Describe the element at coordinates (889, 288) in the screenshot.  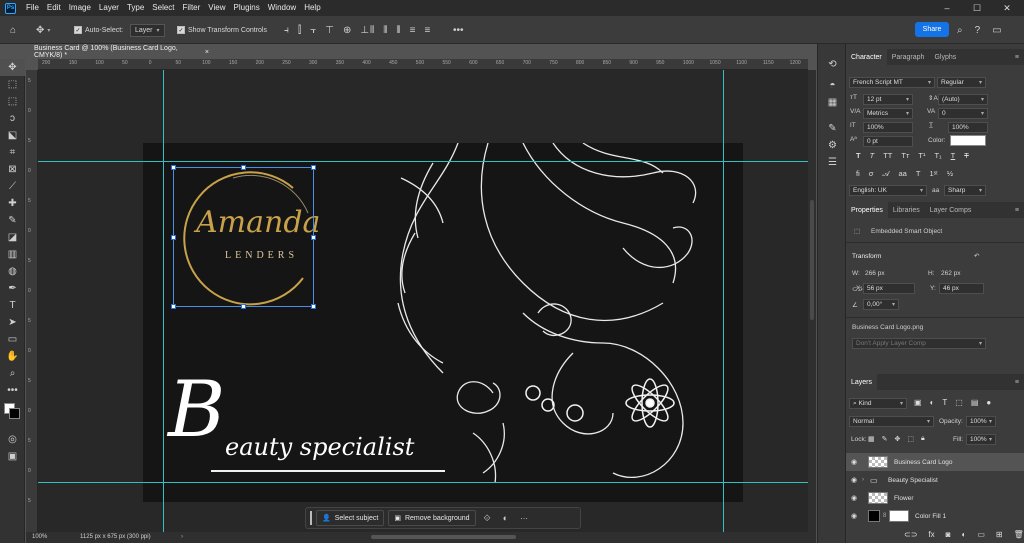
I see `x-position-field: 56 px` at that location.